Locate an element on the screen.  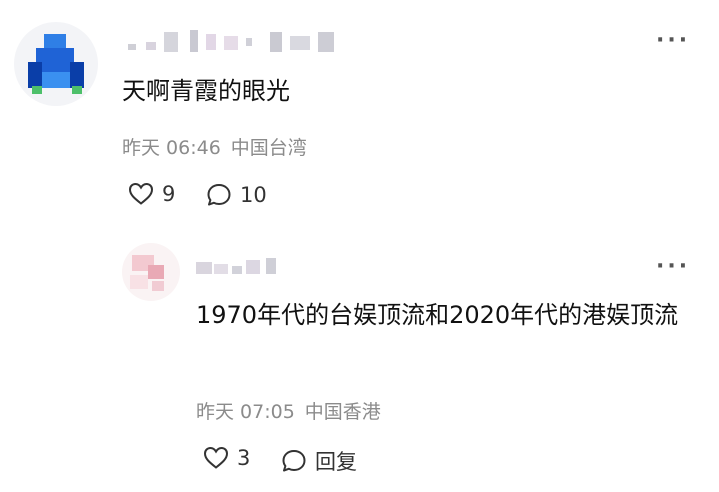
reply-label: 回复 is located at coordinates (336, 462).